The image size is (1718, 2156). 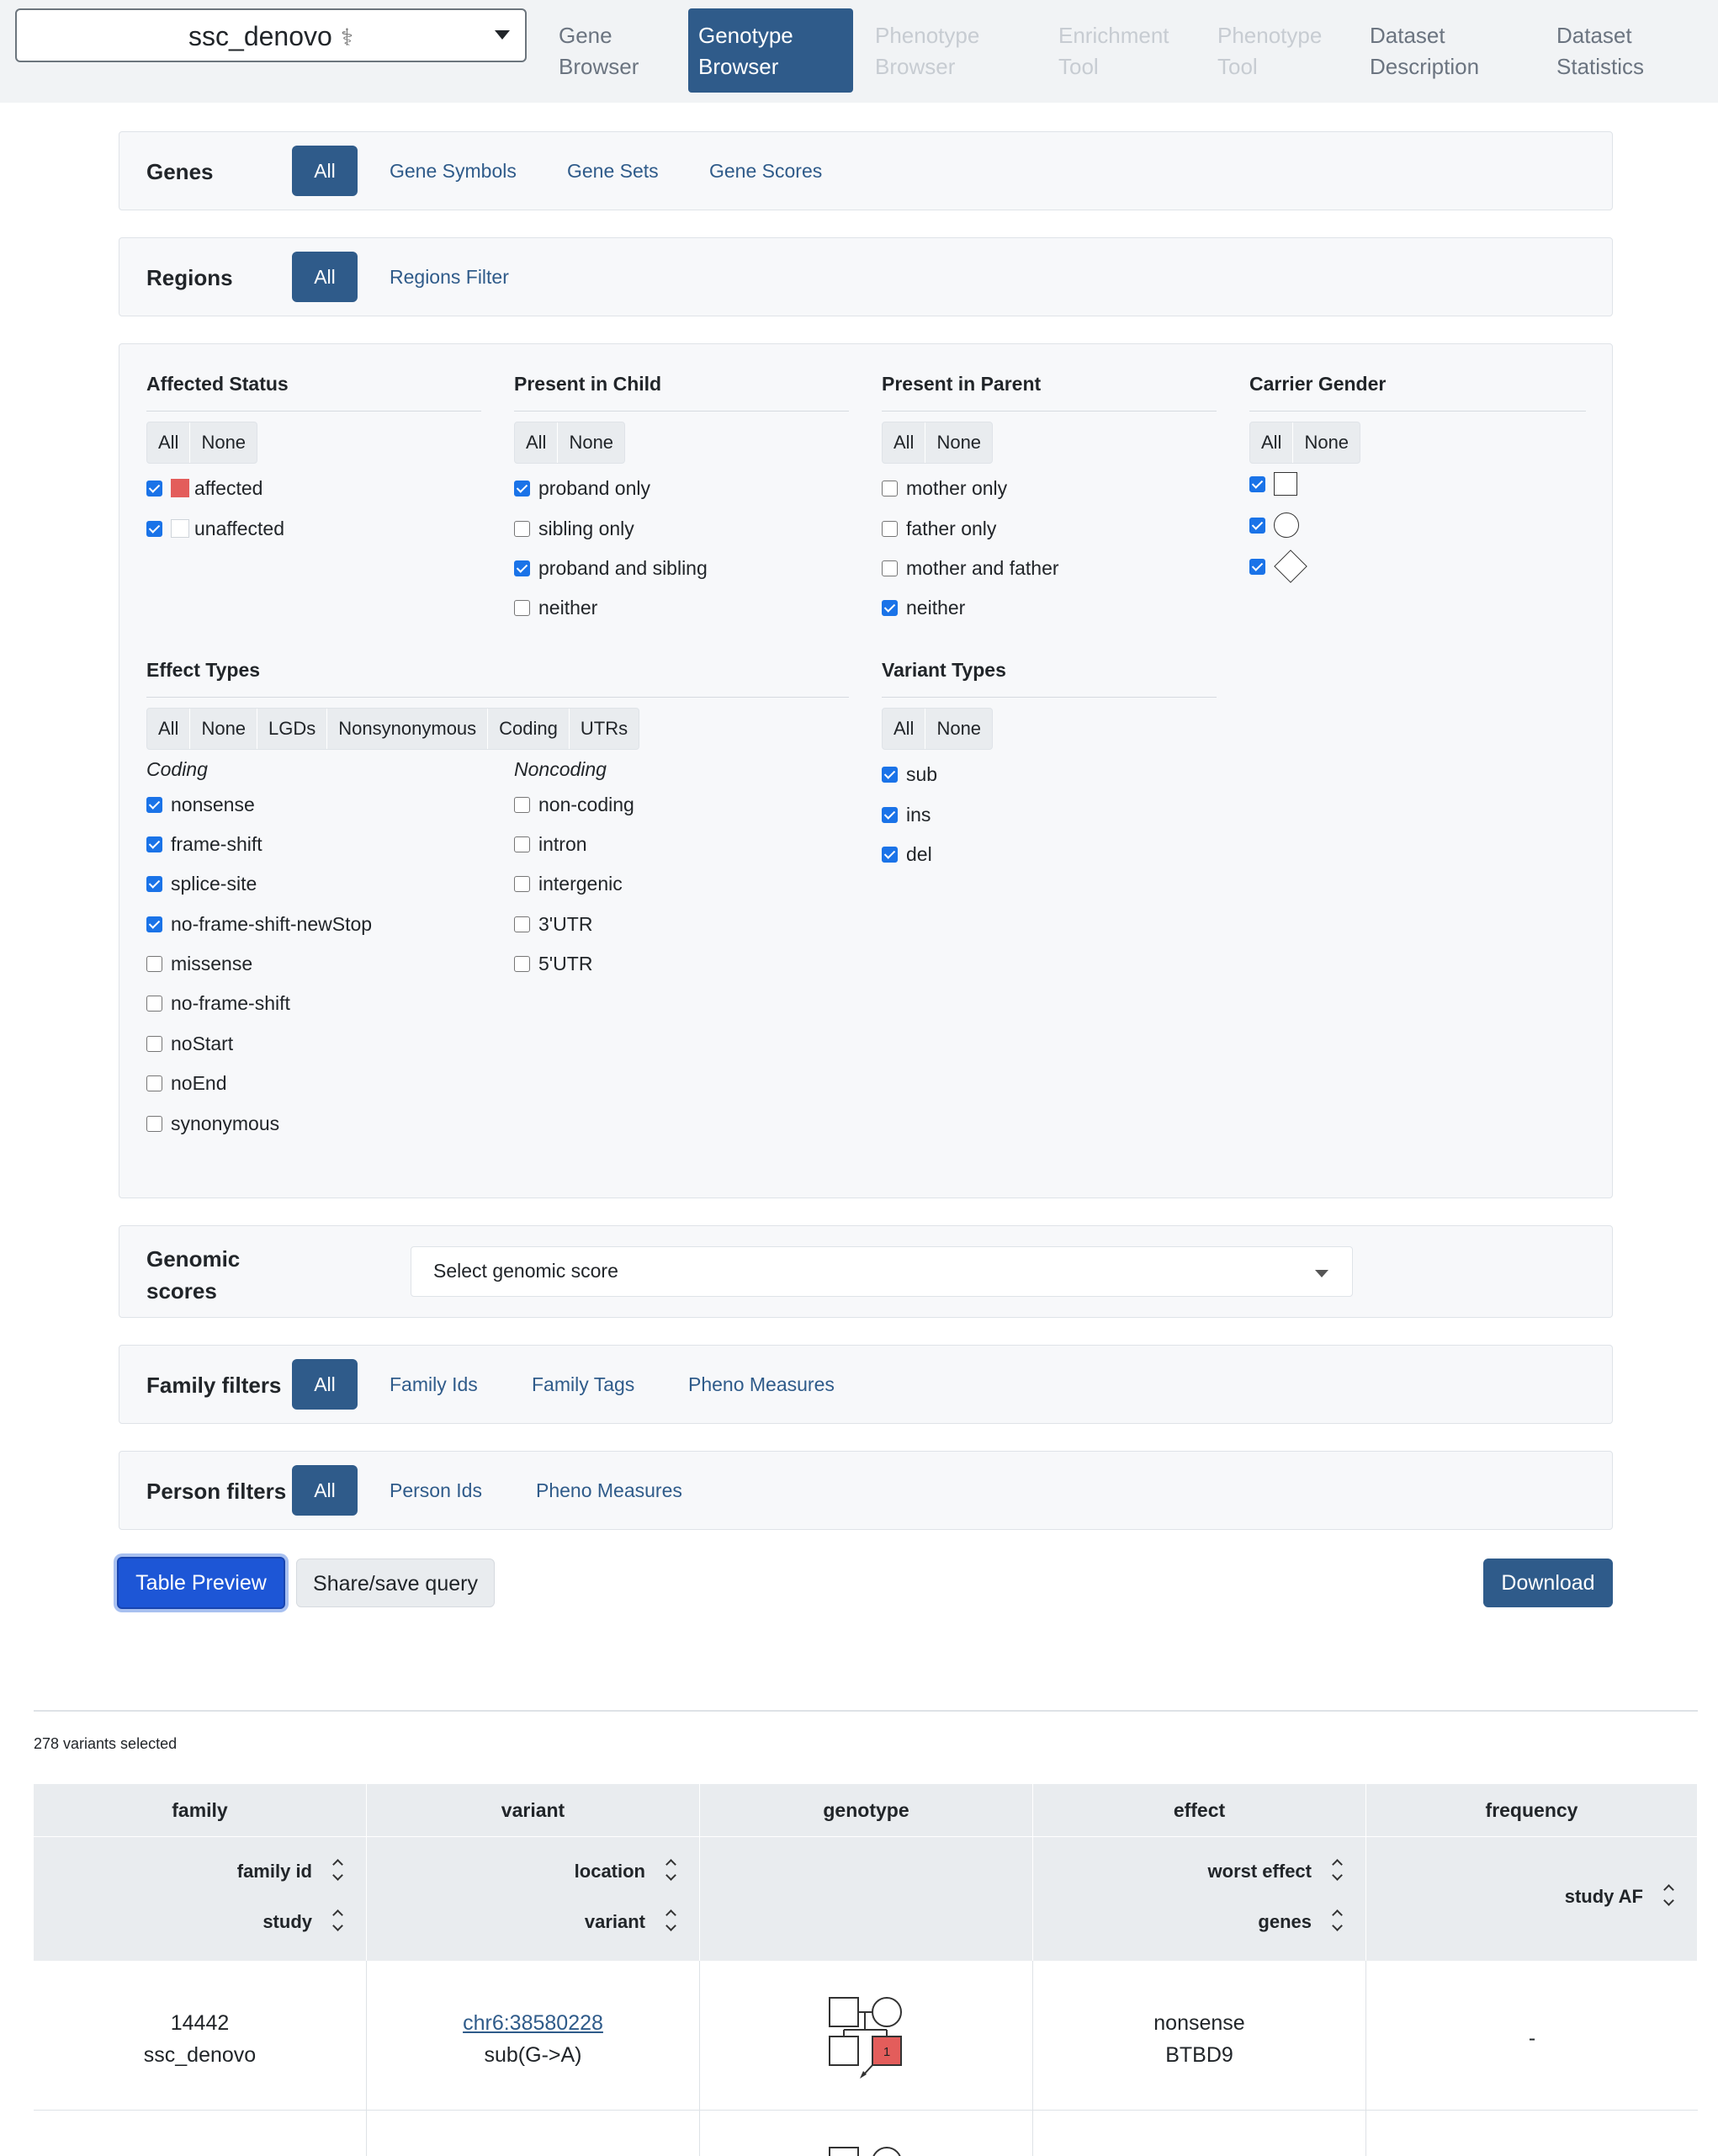 What do you see at coordinates (1548, 1583) in the screenshot?
I see `download-button: Download` at bounding box center [1548, 1583].